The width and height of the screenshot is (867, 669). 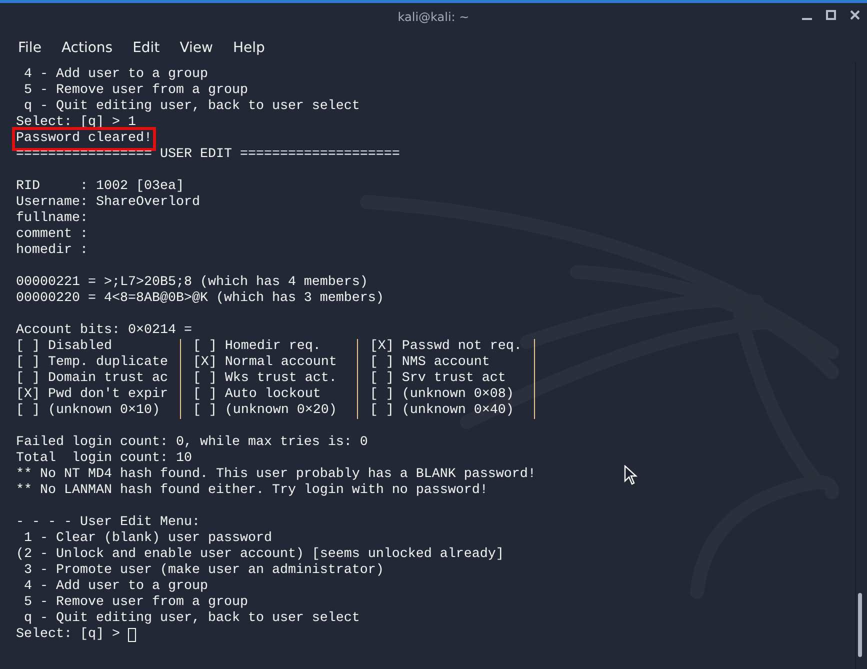 What do you see at coordinates (855, 15) in the screenshot?
I see `close-icon` at bounding box center [855, 15].